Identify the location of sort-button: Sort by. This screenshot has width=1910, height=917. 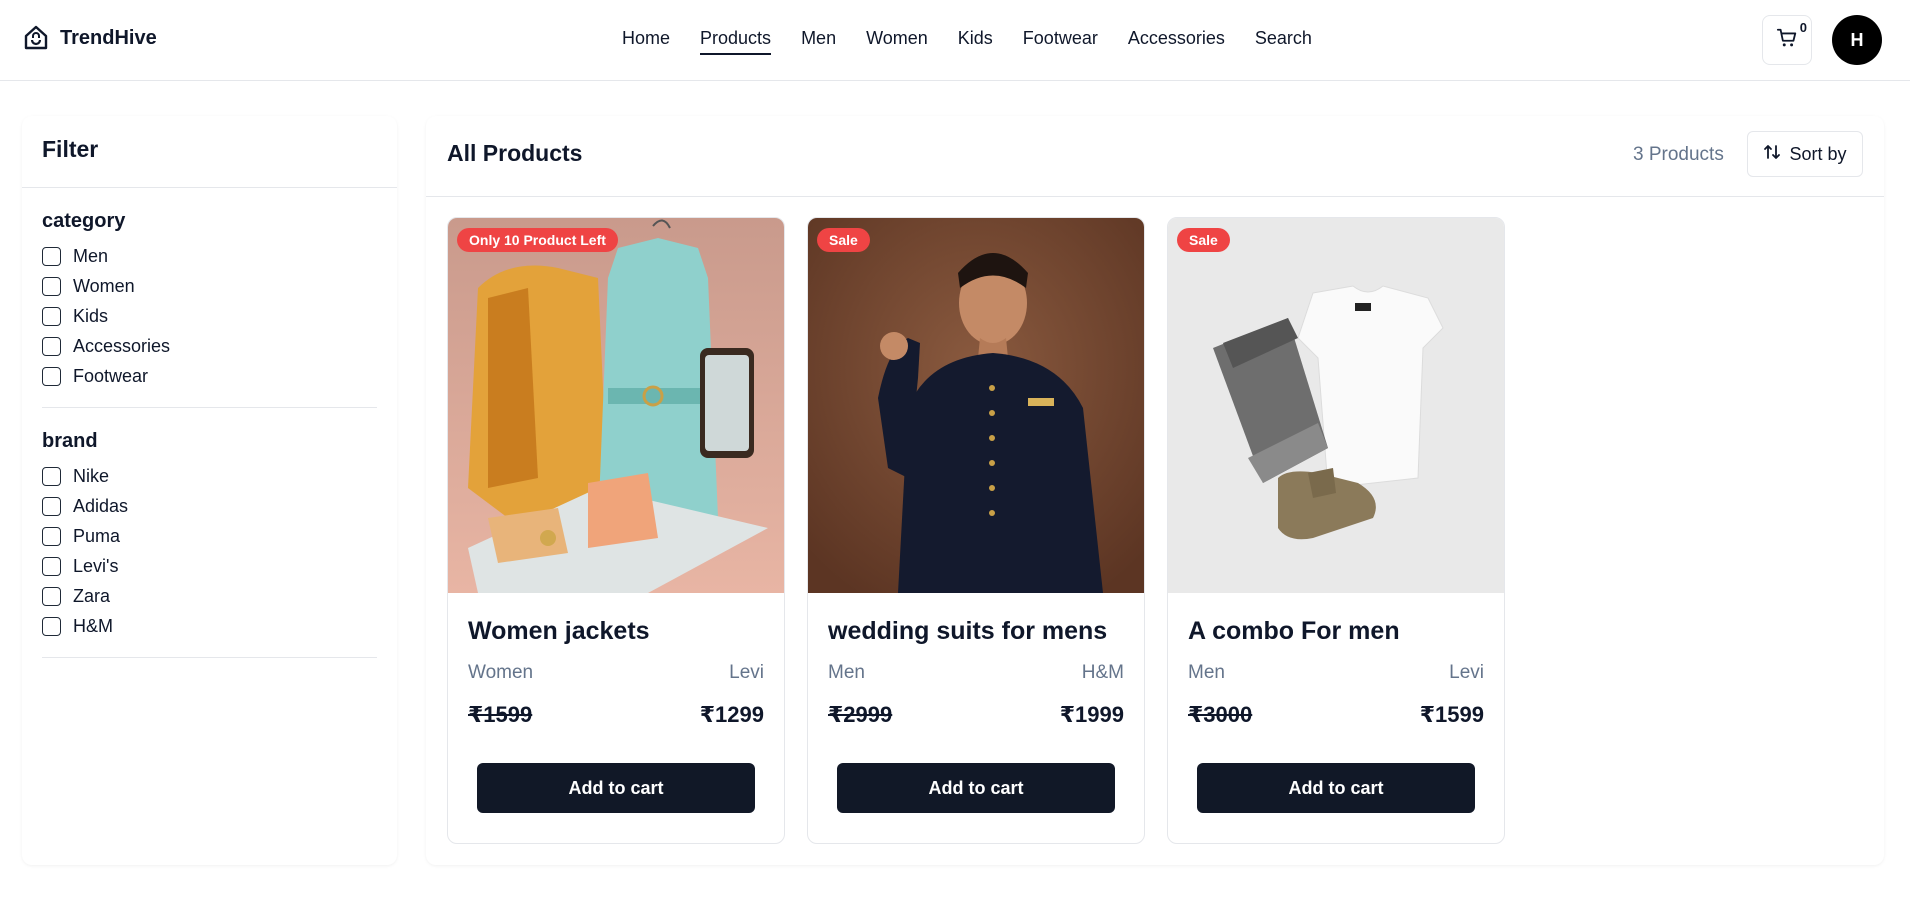
(1805, 154).